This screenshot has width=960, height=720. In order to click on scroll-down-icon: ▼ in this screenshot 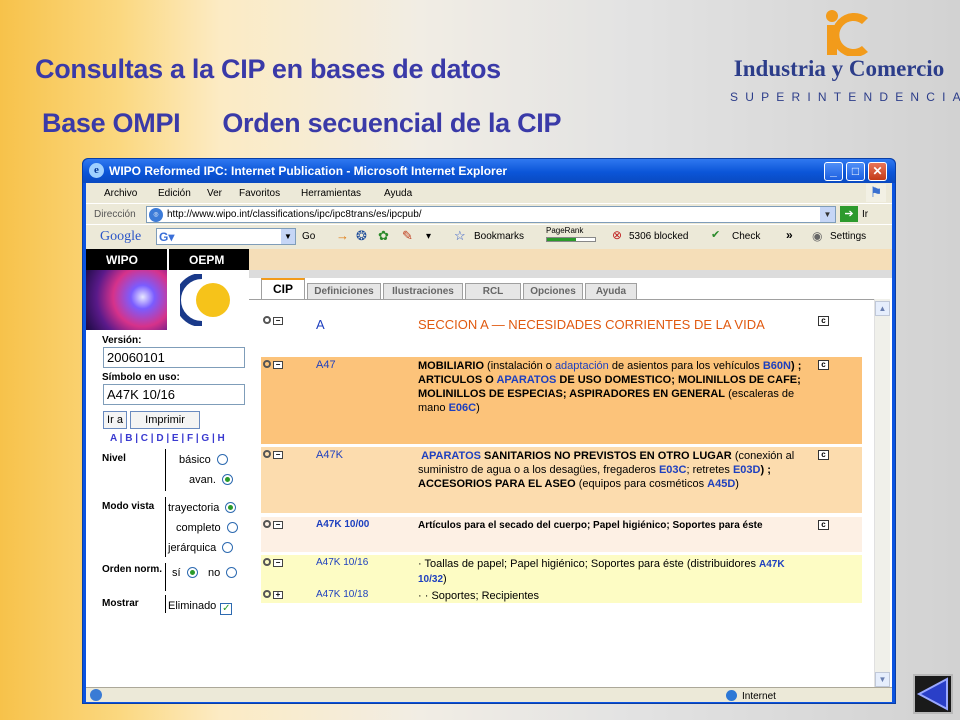, I will do `click(882, 679)`.